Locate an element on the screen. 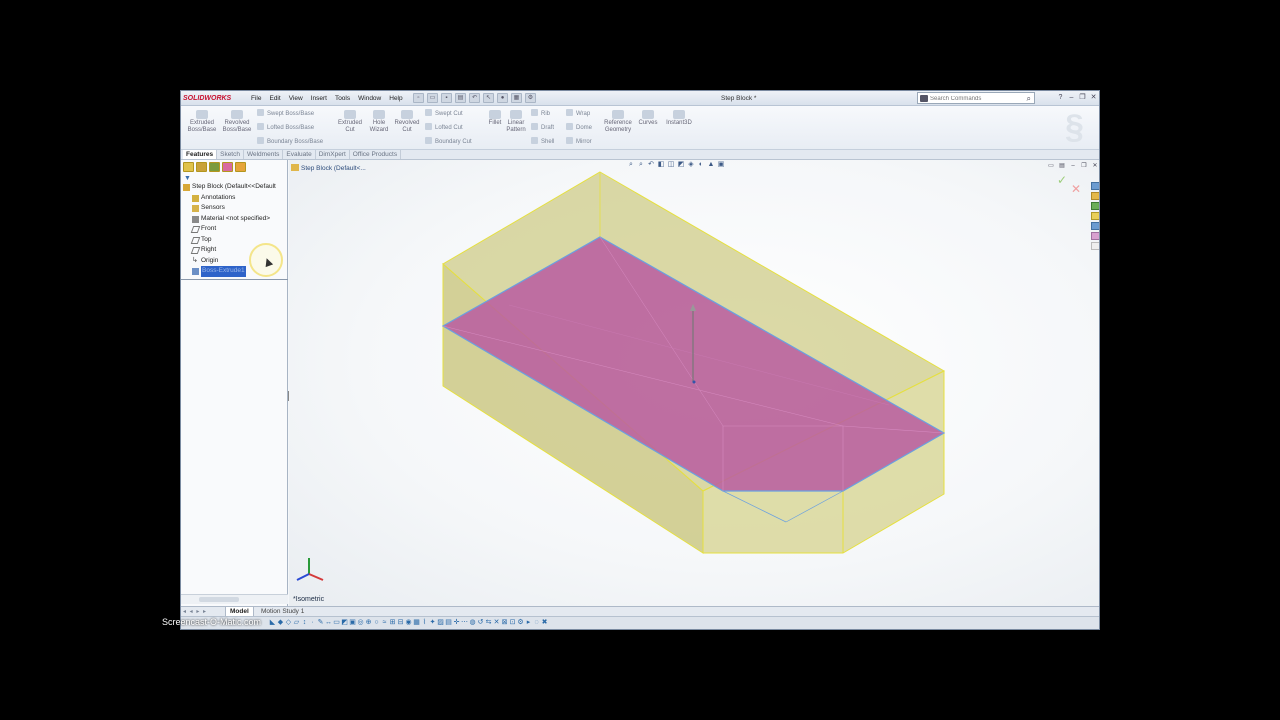 Image resolution: width=1280 pixels, height=720 pixels. view-palette-icon is located at coordinates (1095, 216).